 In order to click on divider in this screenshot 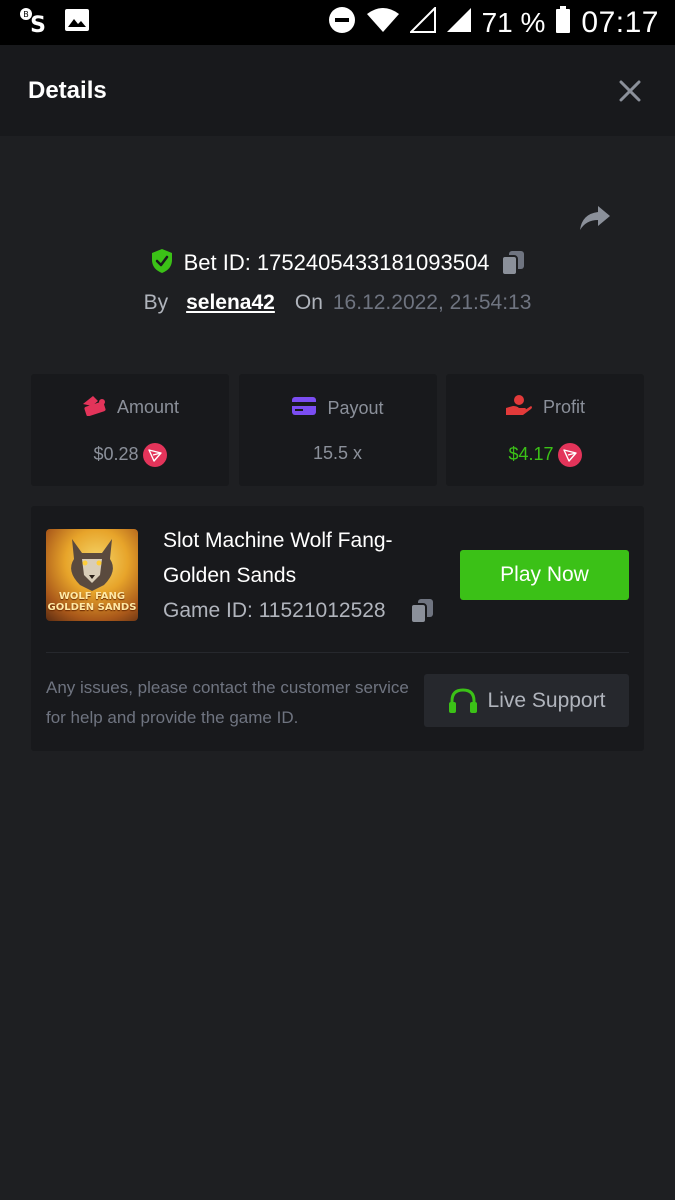, I will do `click(337, 652)`.